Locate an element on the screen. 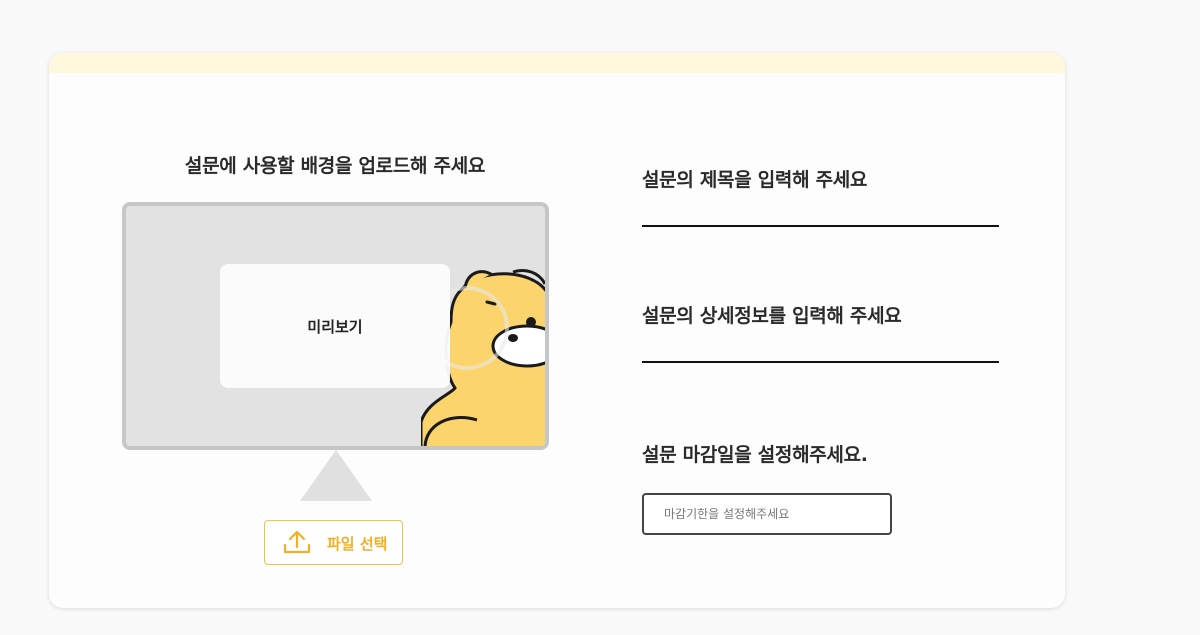 The width and height of the screenshot is (1200, 635). survey-detail-label: 설문의 상세정보를 입력해 주세요 is located at coordinates (772, 316).